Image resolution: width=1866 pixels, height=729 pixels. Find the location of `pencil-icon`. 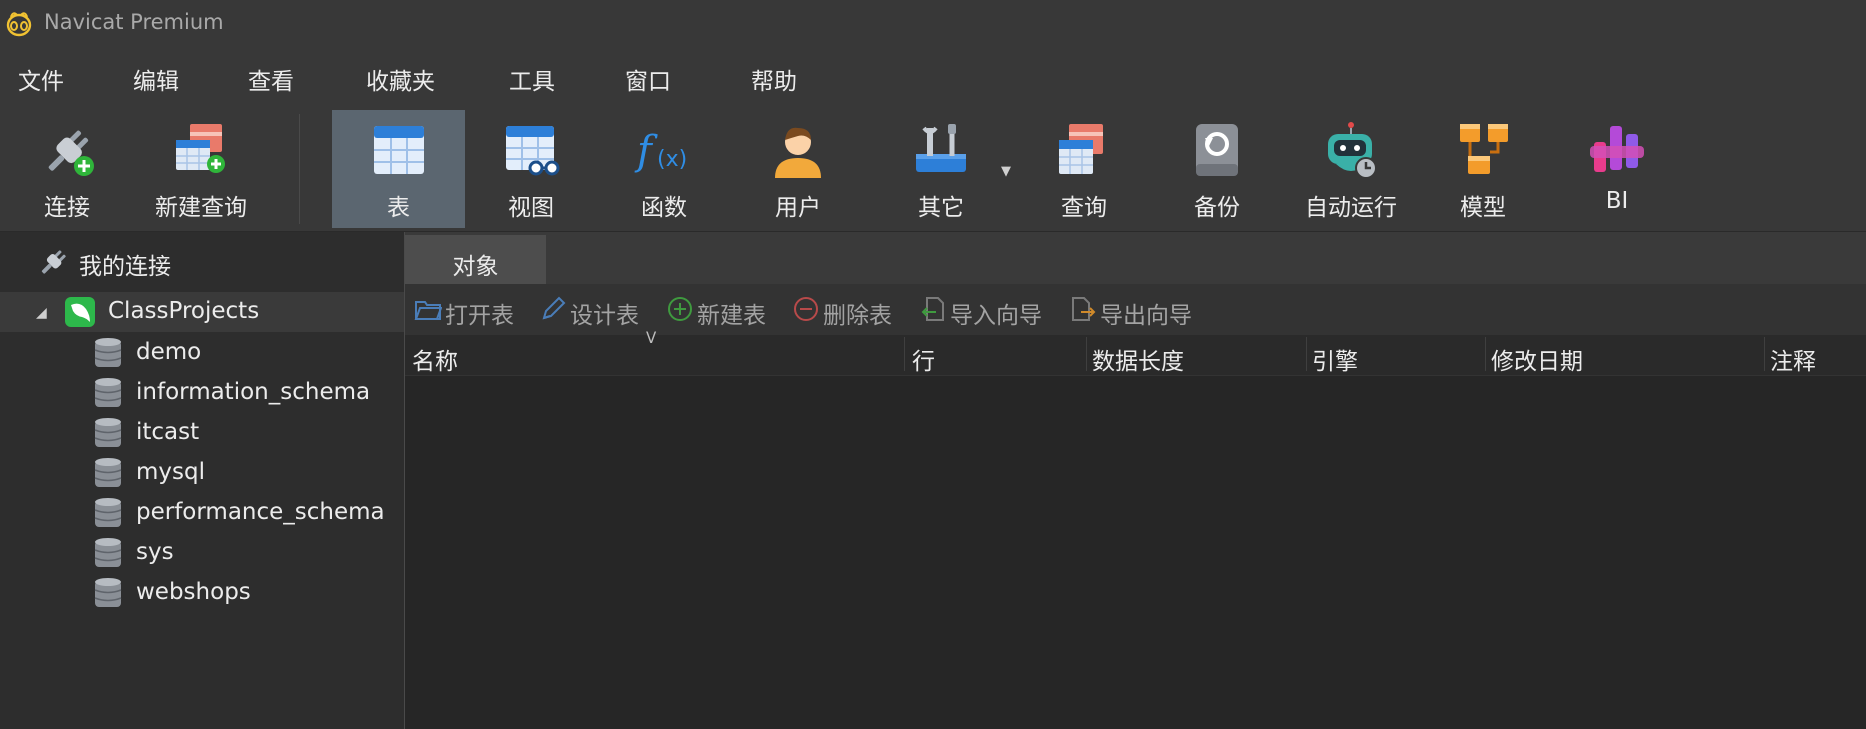

pencil-icon is located at coordinates (554, 308).